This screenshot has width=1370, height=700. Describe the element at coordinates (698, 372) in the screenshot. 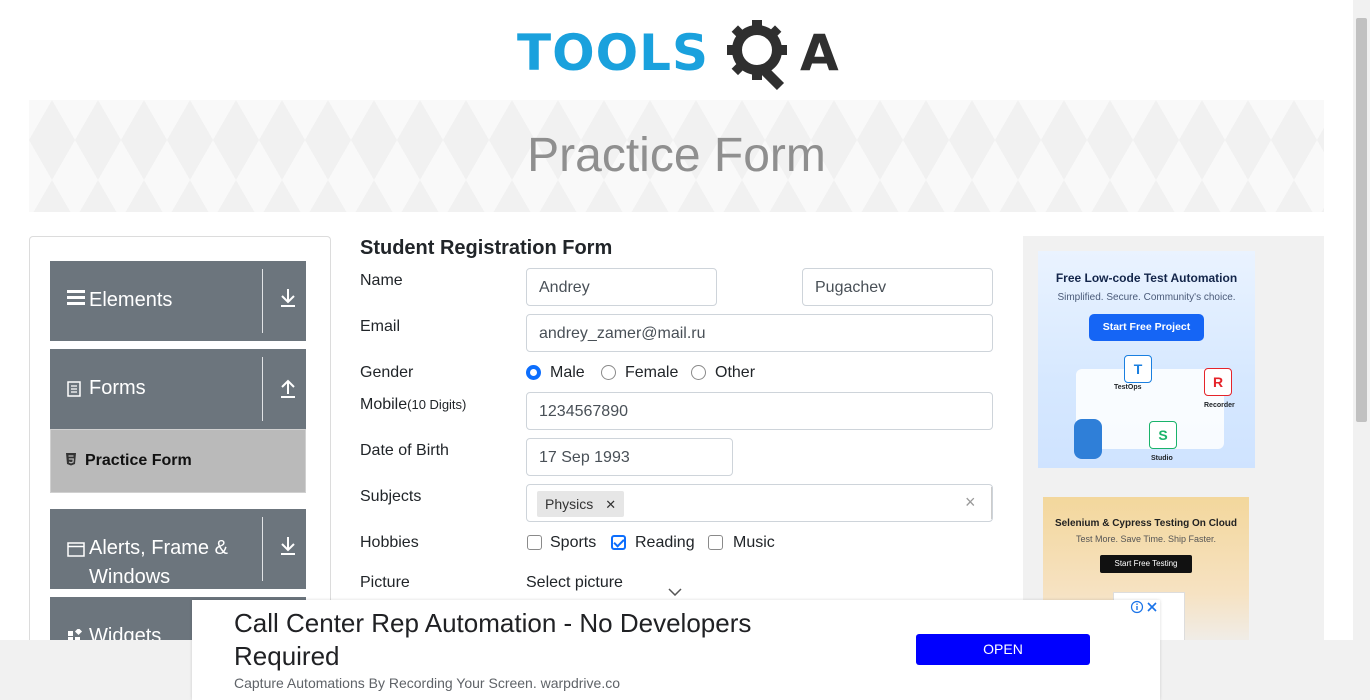

I see `gender-radio-other` at that location.